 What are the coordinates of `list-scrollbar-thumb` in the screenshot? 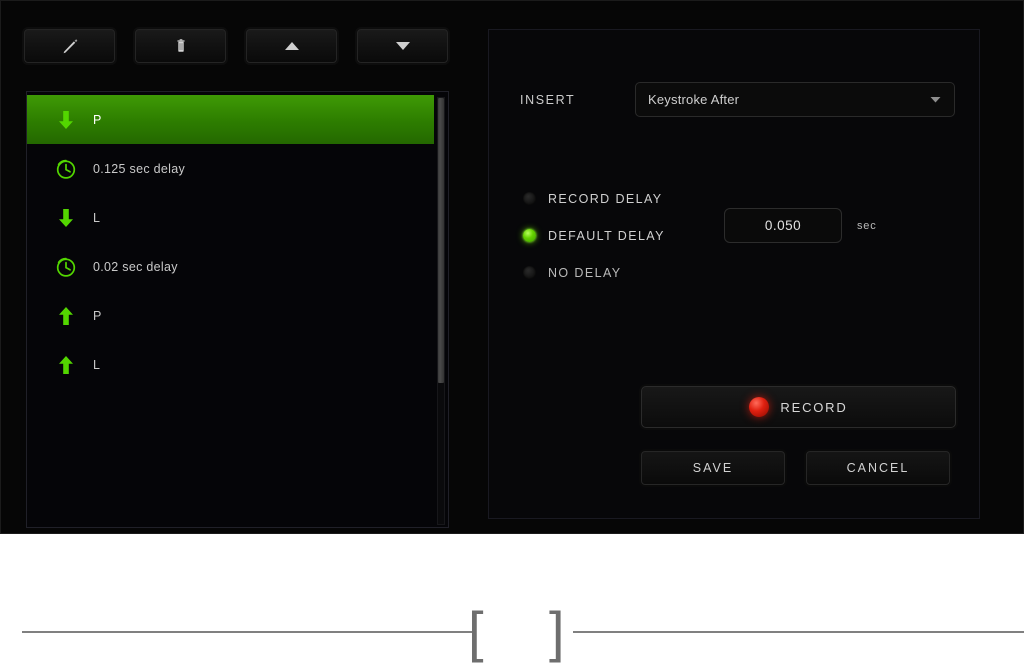 It's located at (441, 240).